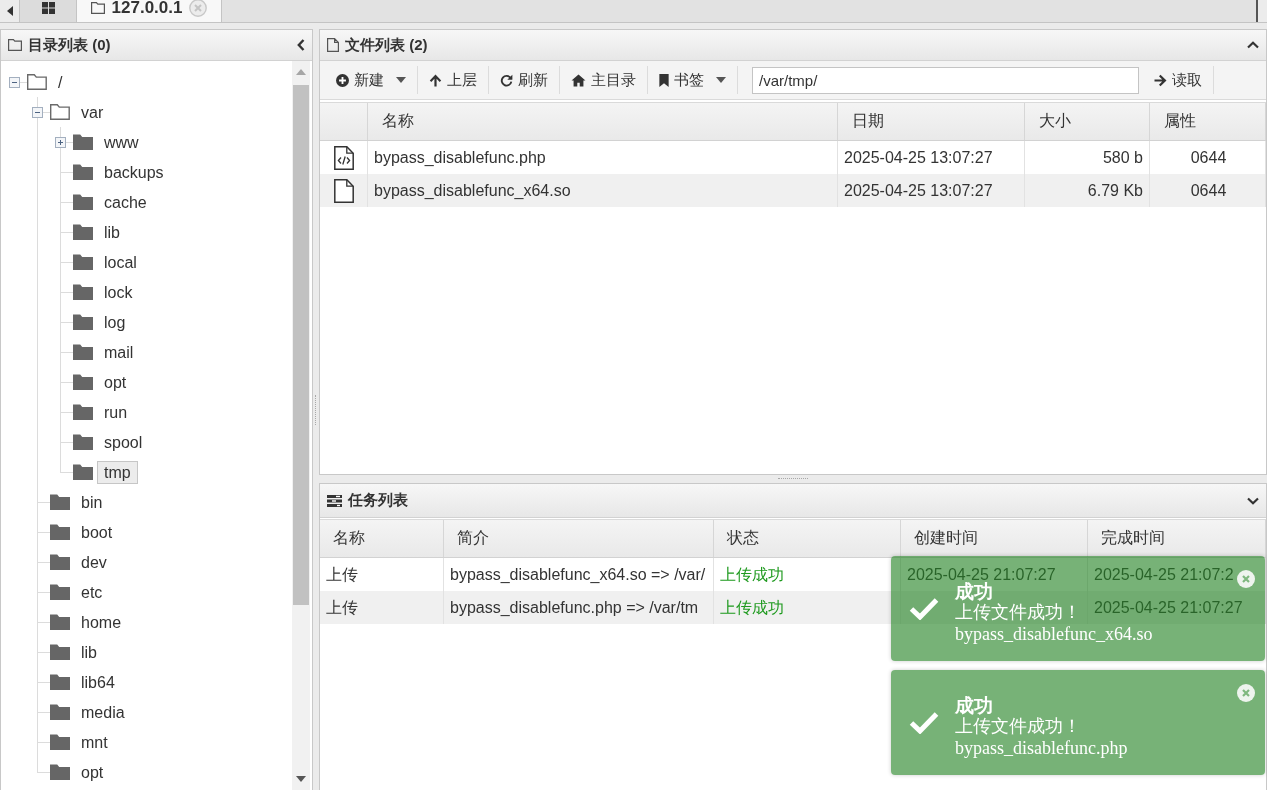 This screenshot has width=1267, height=790. What do you see at coordinates (92, 592) in the screenshot?
I see `folder-label: etc` at bounding box center [92, 592].